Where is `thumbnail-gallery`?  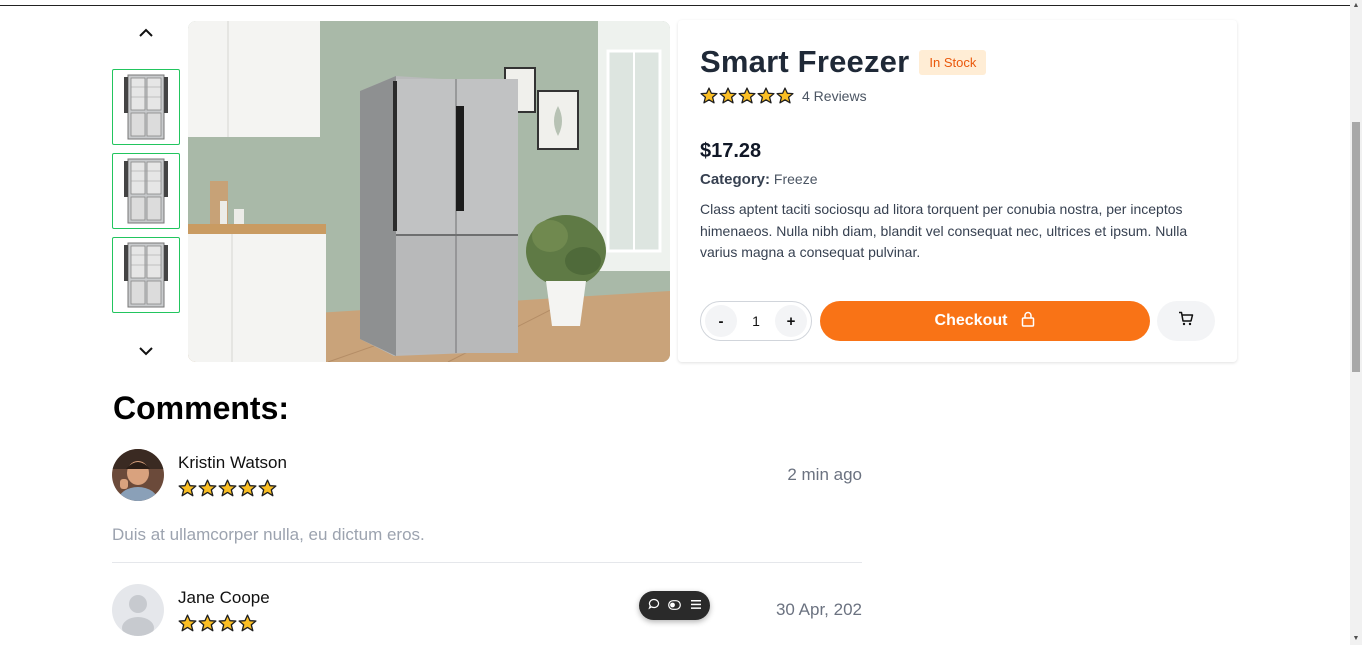
thumbnail-gallery is located at coordinates (146, 191).